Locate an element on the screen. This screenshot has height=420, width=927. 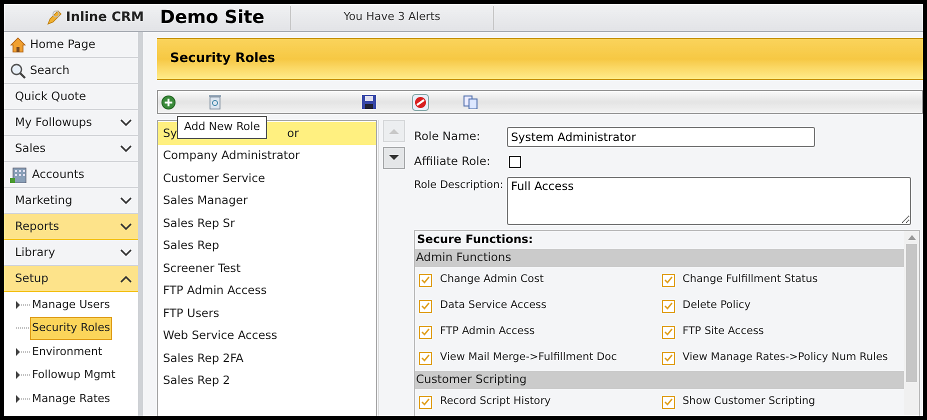
role-description-field: Full Access is located at coordinates (709, 201).